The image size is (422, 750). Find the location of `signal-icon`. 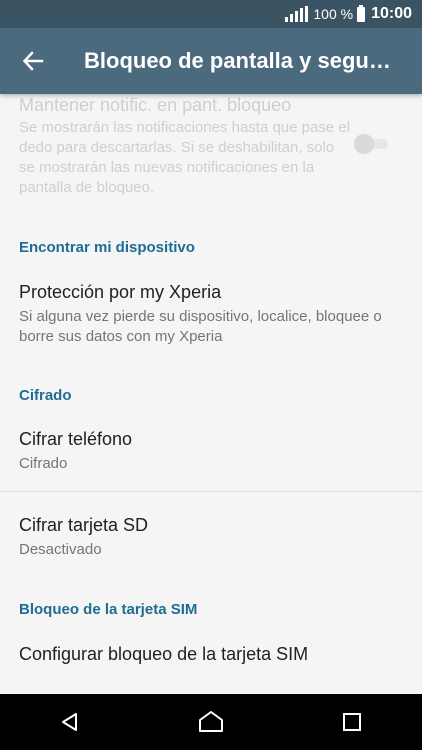

signal-icon is located at coordinates (297, 14).